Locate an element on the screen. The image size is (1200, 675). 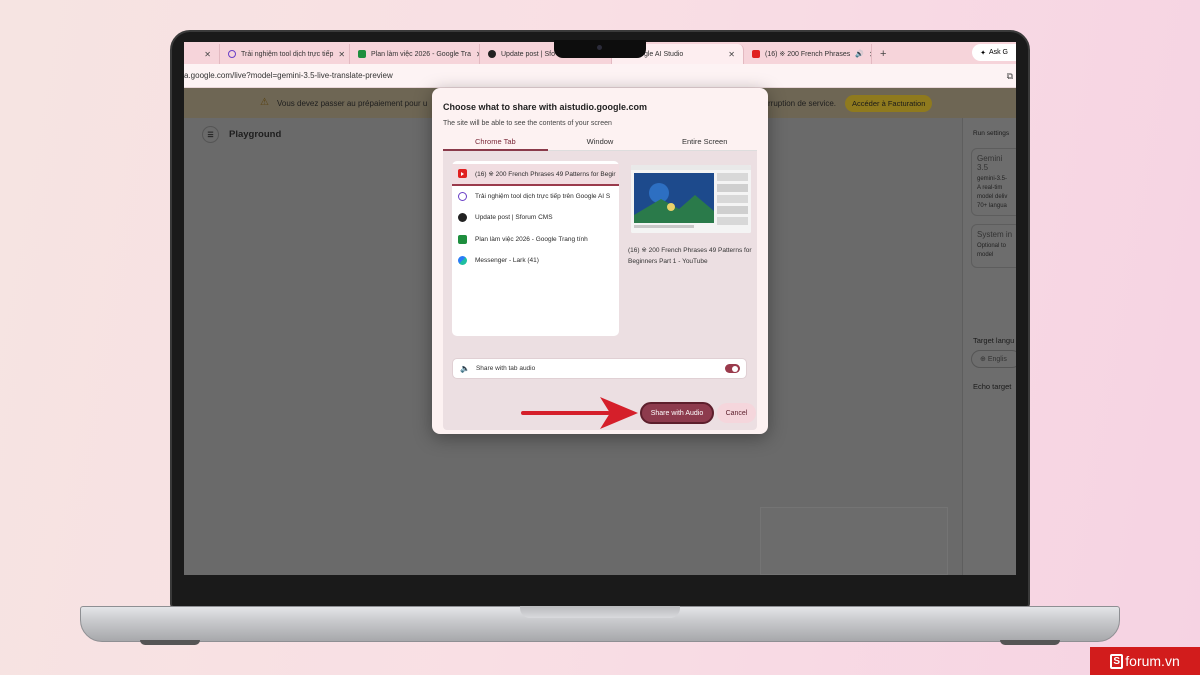
watermark-text: forum.vn is located at coordinates (1152, 661).